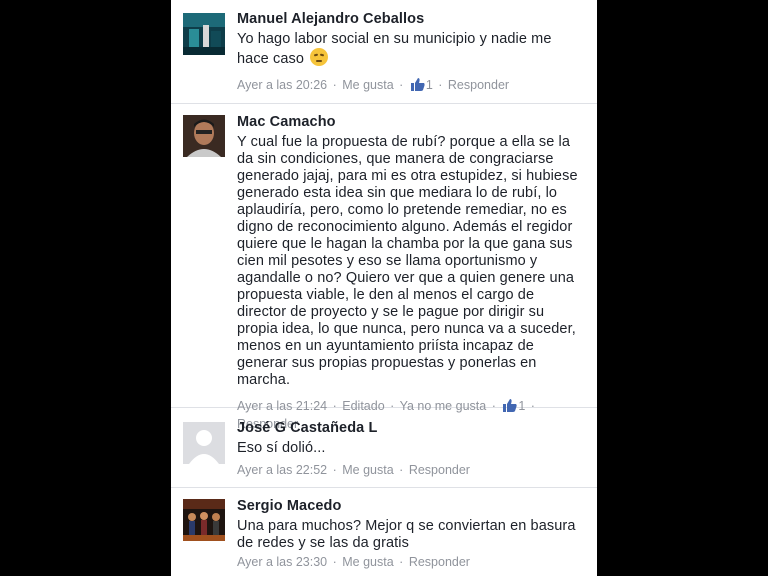 The width and height of the screenshot is (768, 576). What do you see at coordinates (417, 86) in the screenshot?
I see `thumbs-up-icon` at bounding box center [417, 86].